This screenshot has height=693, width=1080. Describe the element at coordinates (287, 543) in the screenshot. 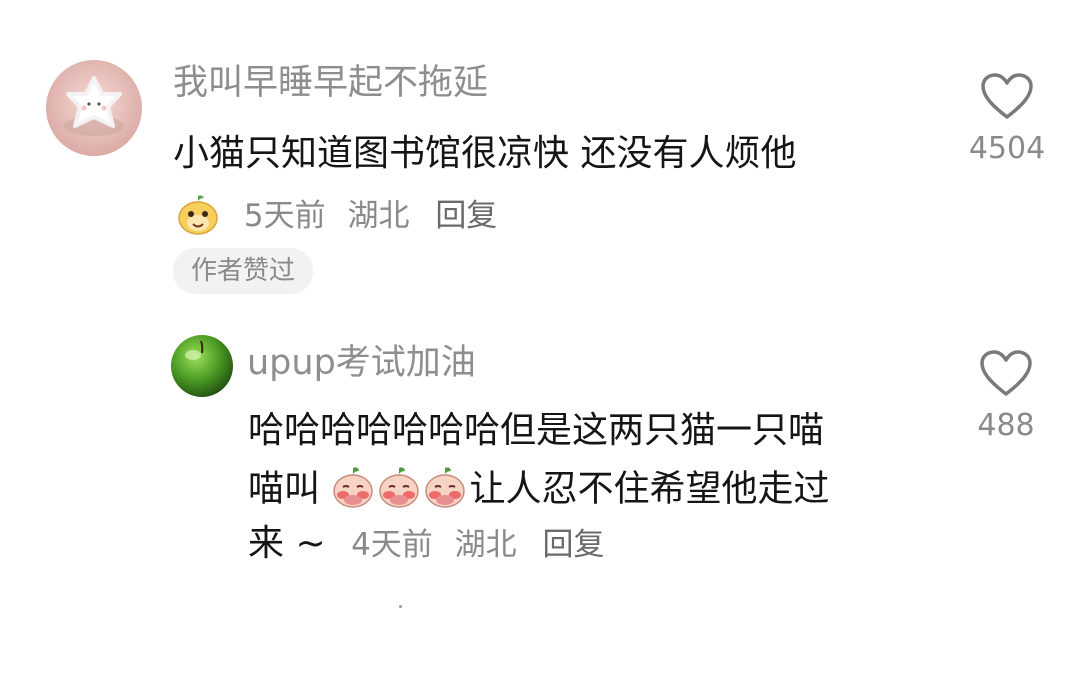

I see `comment-text-segment: 来 ~` at that location.